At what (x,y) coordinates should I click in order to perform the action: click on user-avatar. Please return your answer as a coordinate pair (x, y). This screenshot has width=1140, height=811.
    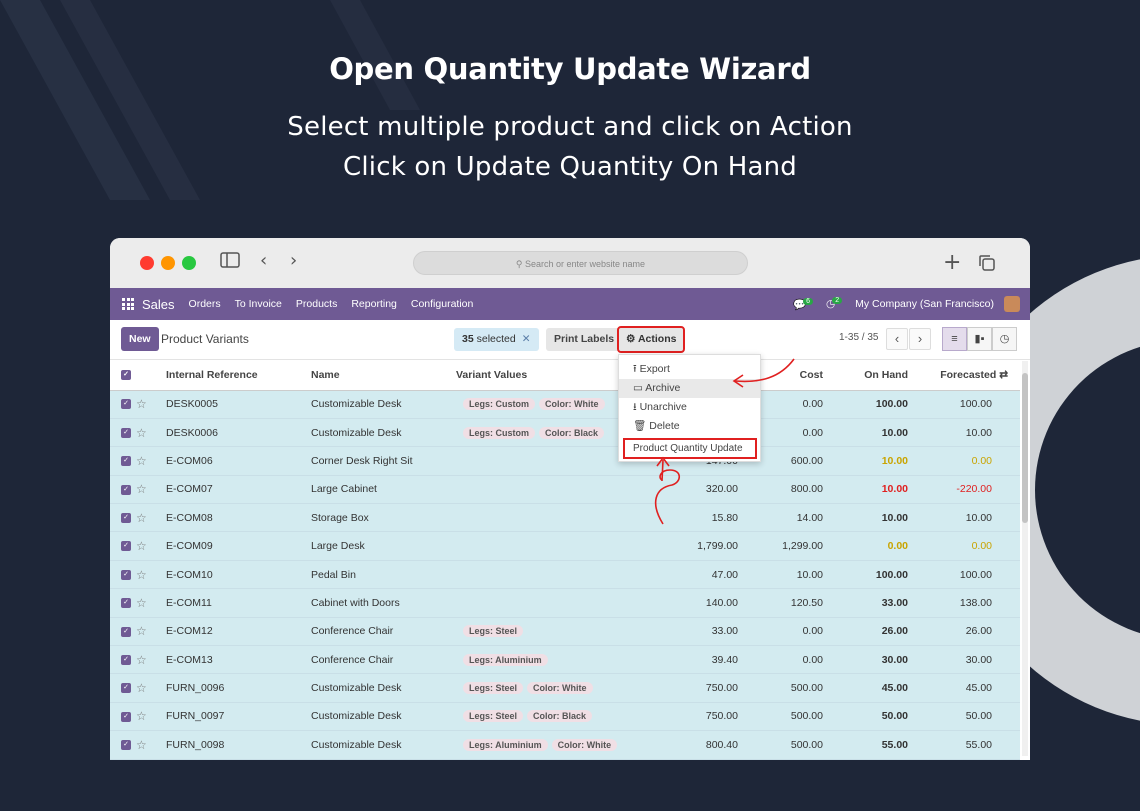
    Looking at the image, I should click on (1012, 304).